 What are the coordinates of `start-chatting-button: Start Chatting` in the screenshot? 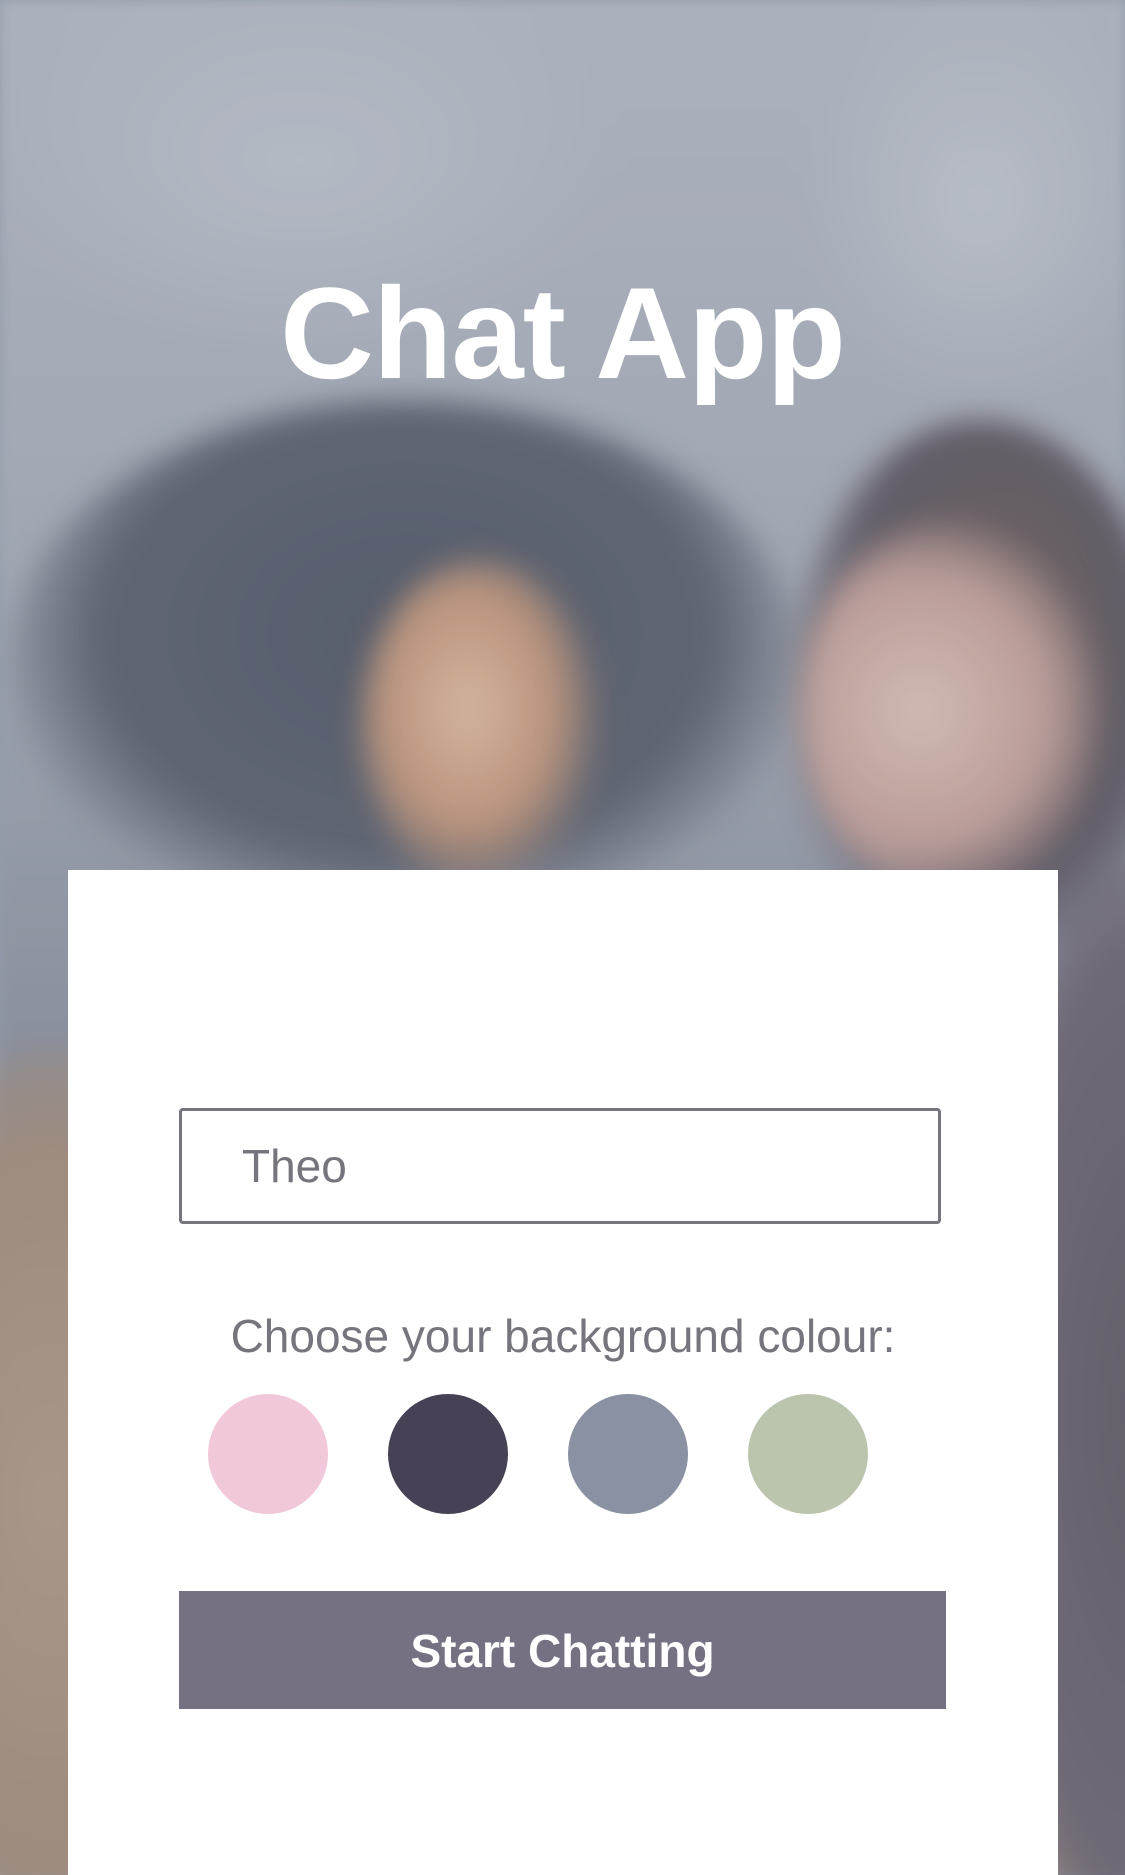 It's located at (562, 1650).